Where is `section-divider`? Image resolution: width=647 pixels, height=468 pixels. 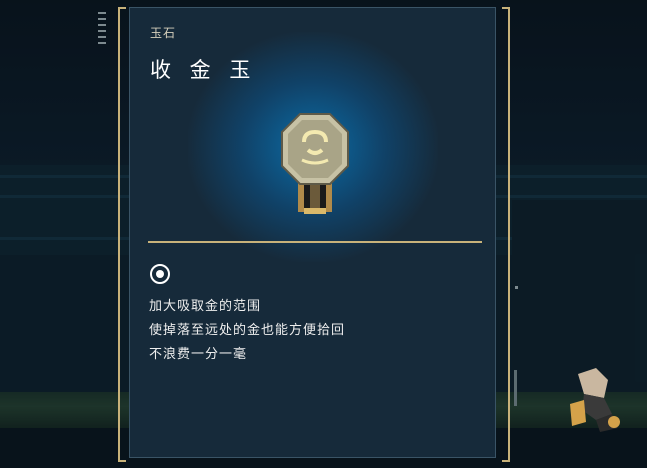 section-divider is located at coordinates (315, 242).